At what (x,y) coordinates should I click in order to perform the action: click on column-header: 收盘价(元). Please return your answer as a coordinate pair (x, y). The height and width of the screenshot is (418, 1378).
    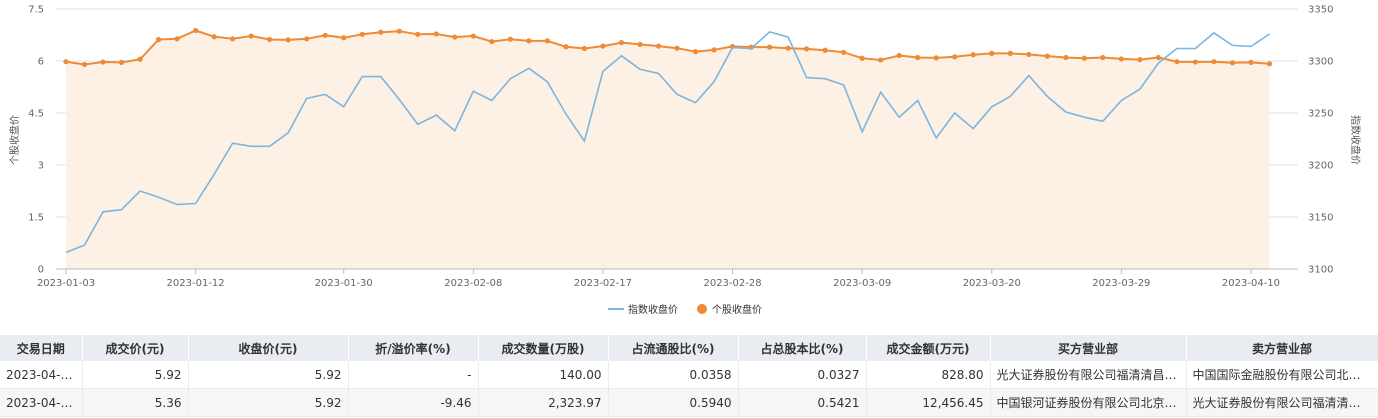
    Looking at the image, I should click on (268, 348).